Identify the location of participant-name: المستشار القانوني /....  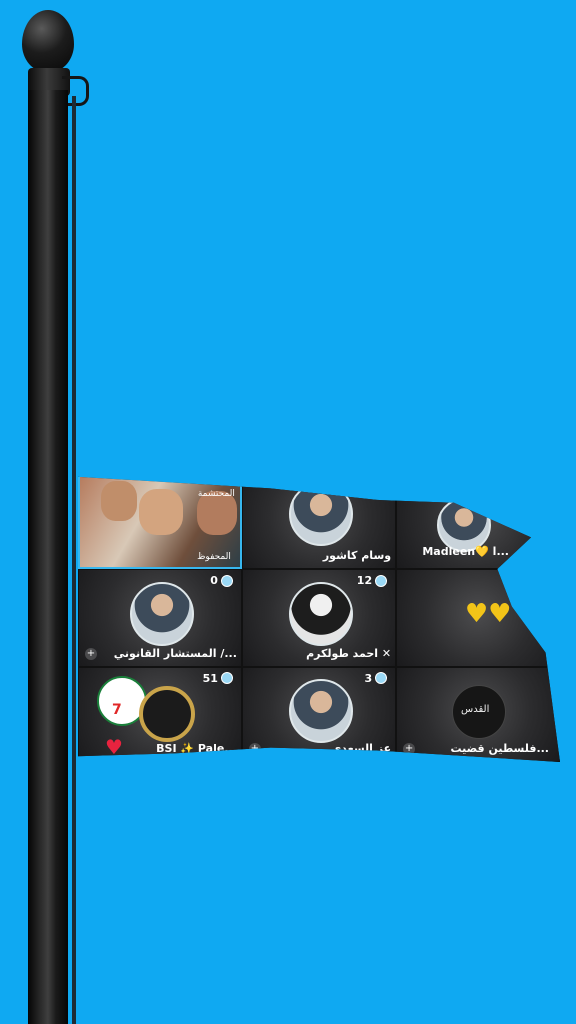
(175, 653).